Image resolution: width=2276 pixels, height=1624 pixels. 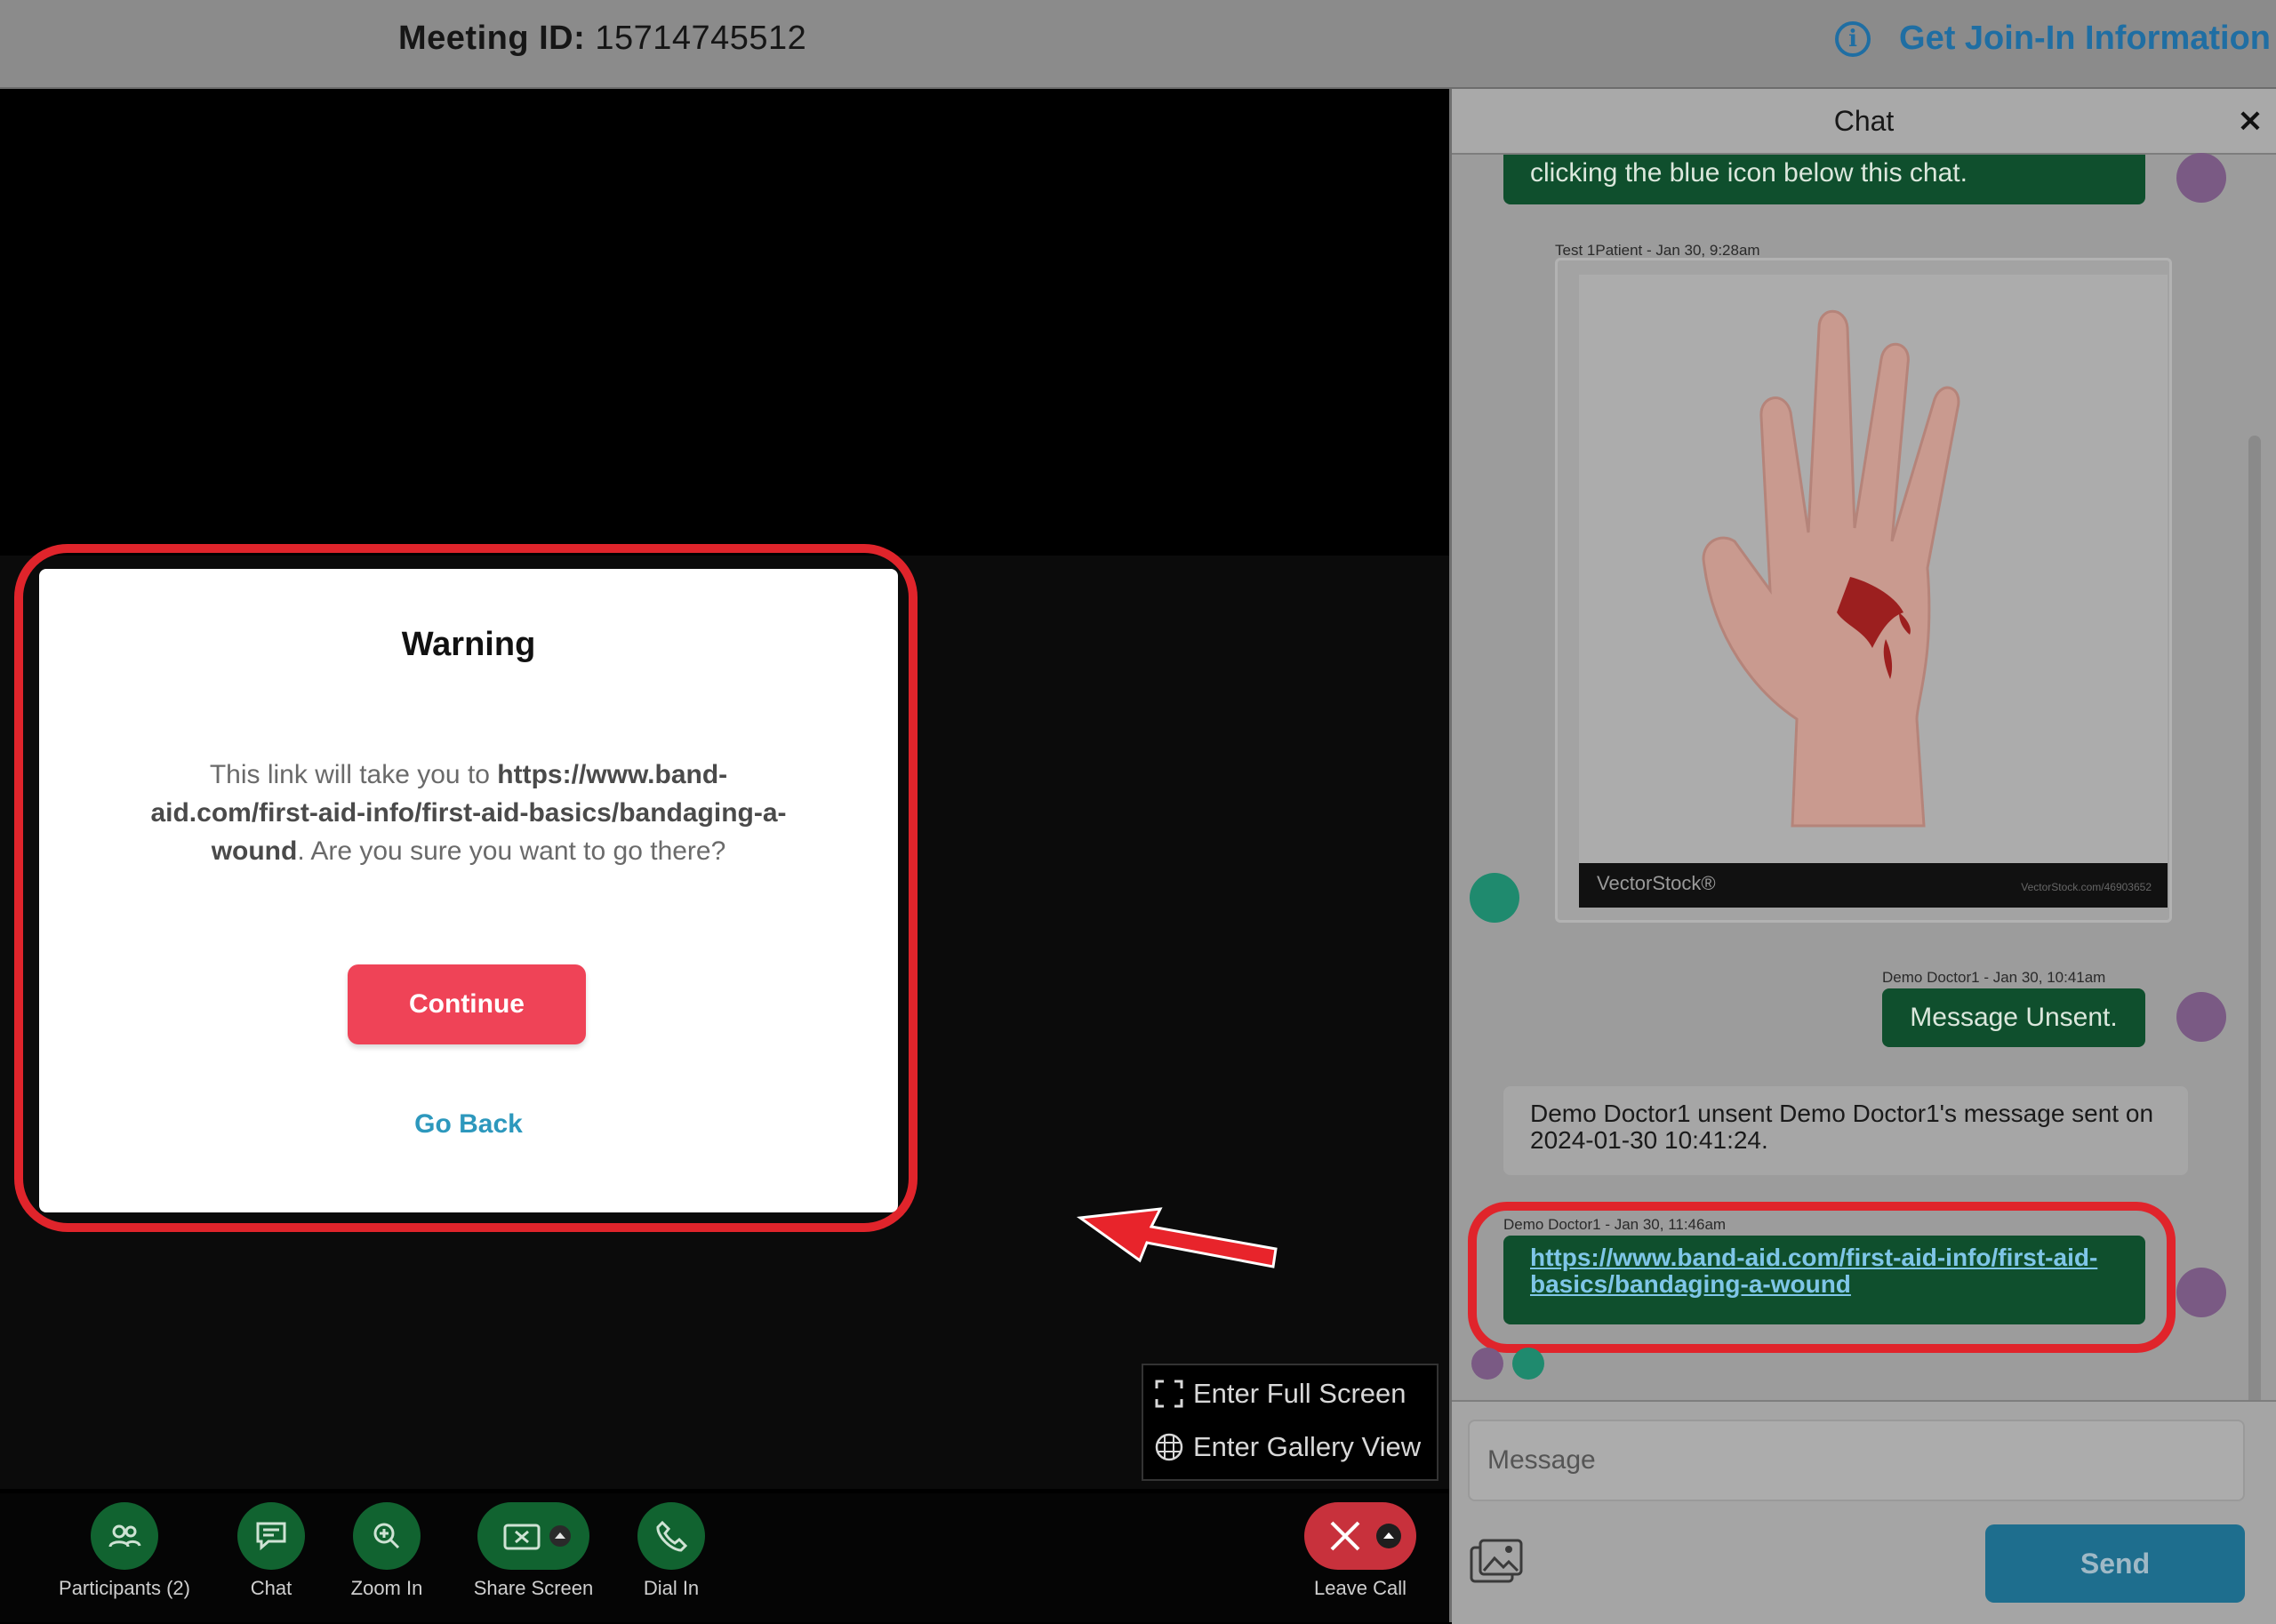 I want to click on zoom-in-button: Zoom In, so click(x=387, y=1551).